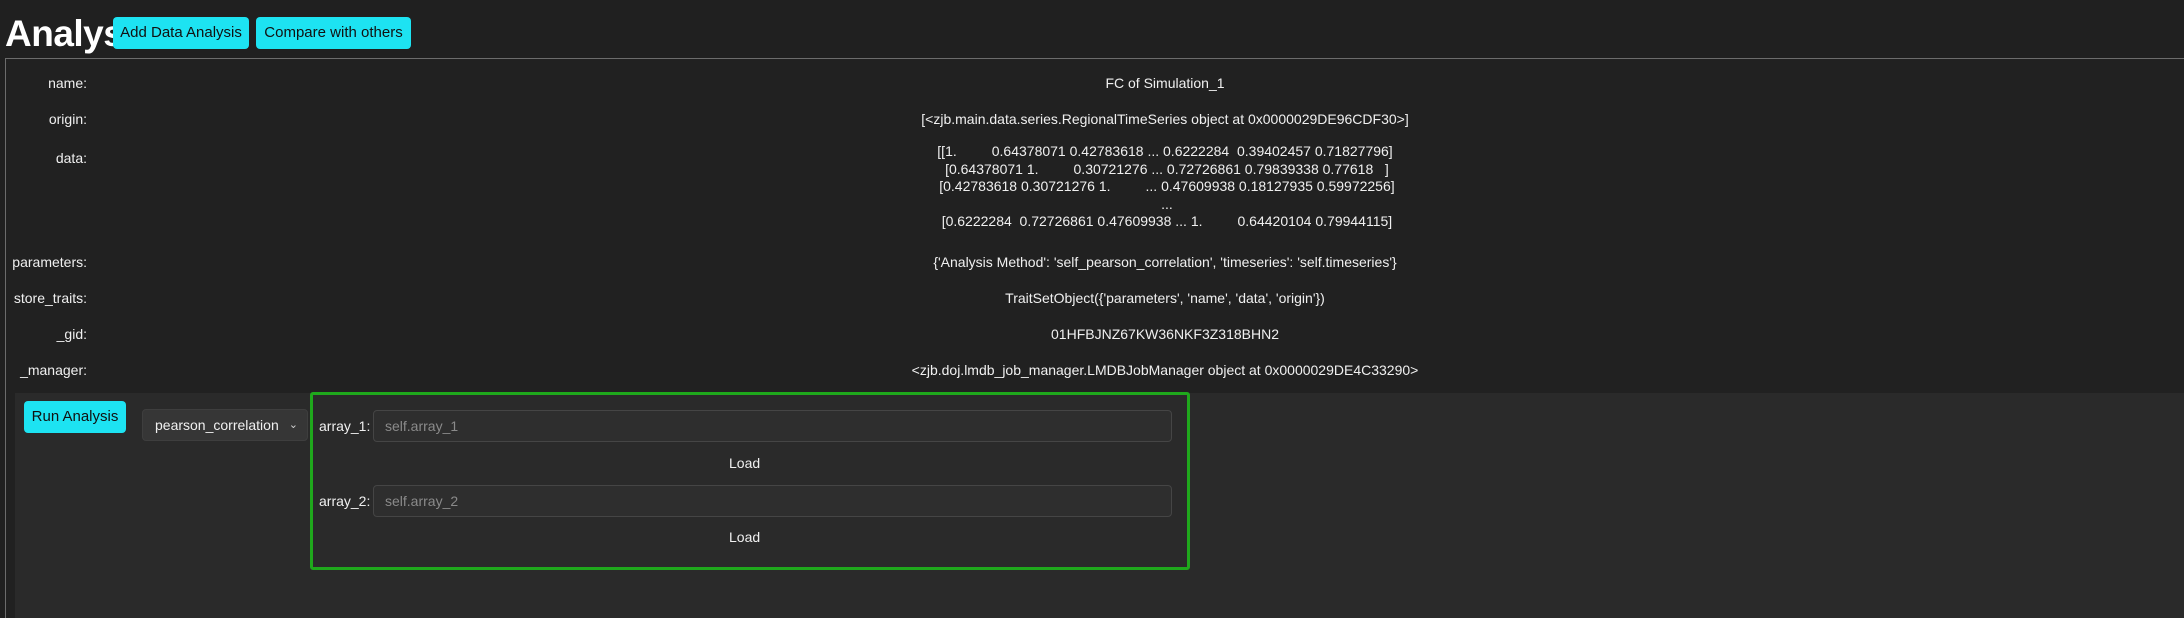  Describe the element at coordinates (71, 158) in the screenshot. I see `property-label-data: data:` at that location.